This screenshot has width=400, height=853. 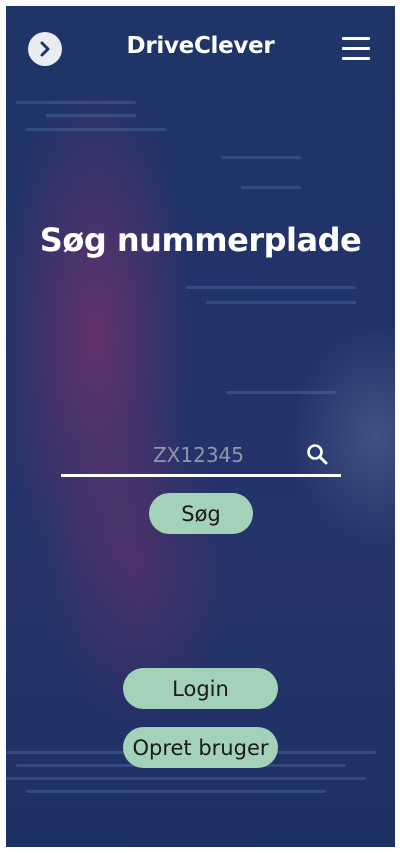 I want to click on search-field, so click(x=201, y=456).